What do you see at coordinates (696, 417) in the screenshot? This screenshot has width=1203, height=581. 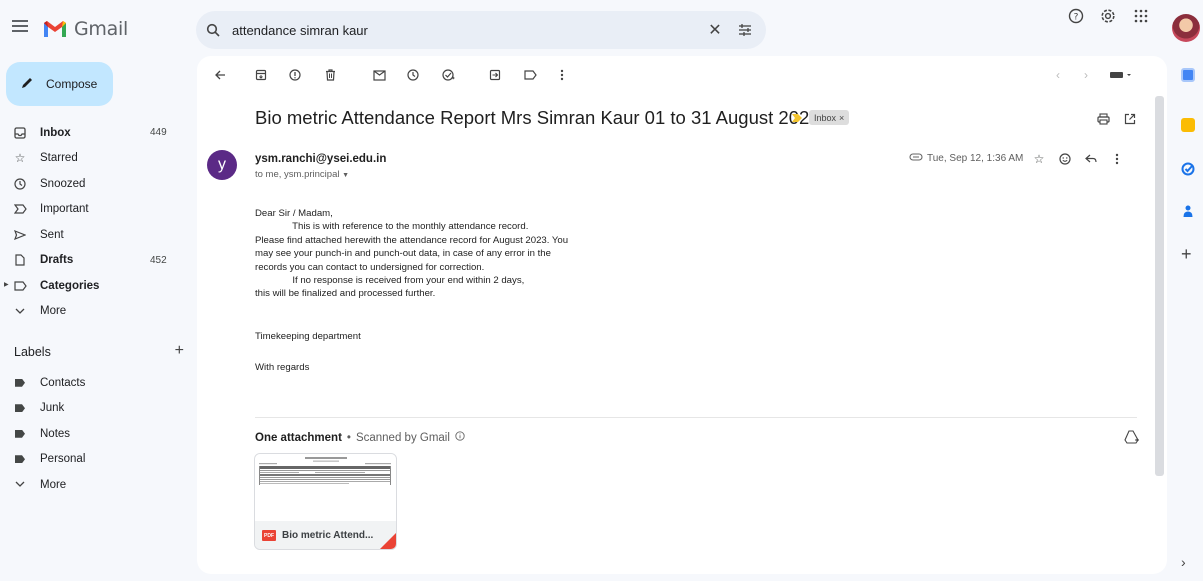 I see `attachments-divider` at bounding box center [696, 417].